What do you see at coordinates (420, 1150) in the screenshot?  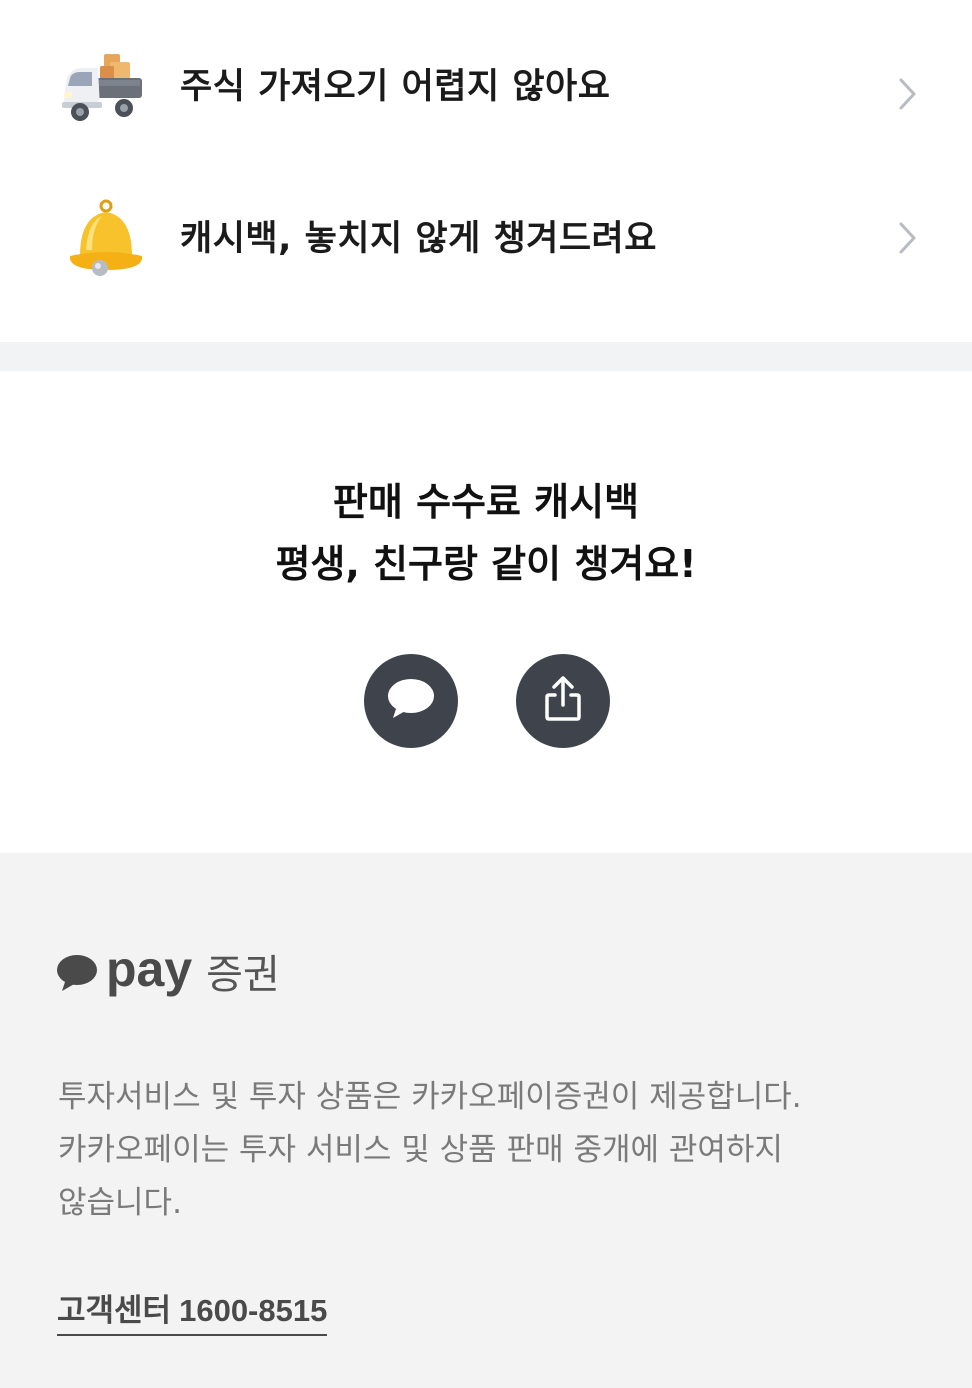 I see `disclaimer-line: 카카오페이는 투자 서비스 및 상품 판매 중개에 관여하지` at bounding box center [420, 1150].